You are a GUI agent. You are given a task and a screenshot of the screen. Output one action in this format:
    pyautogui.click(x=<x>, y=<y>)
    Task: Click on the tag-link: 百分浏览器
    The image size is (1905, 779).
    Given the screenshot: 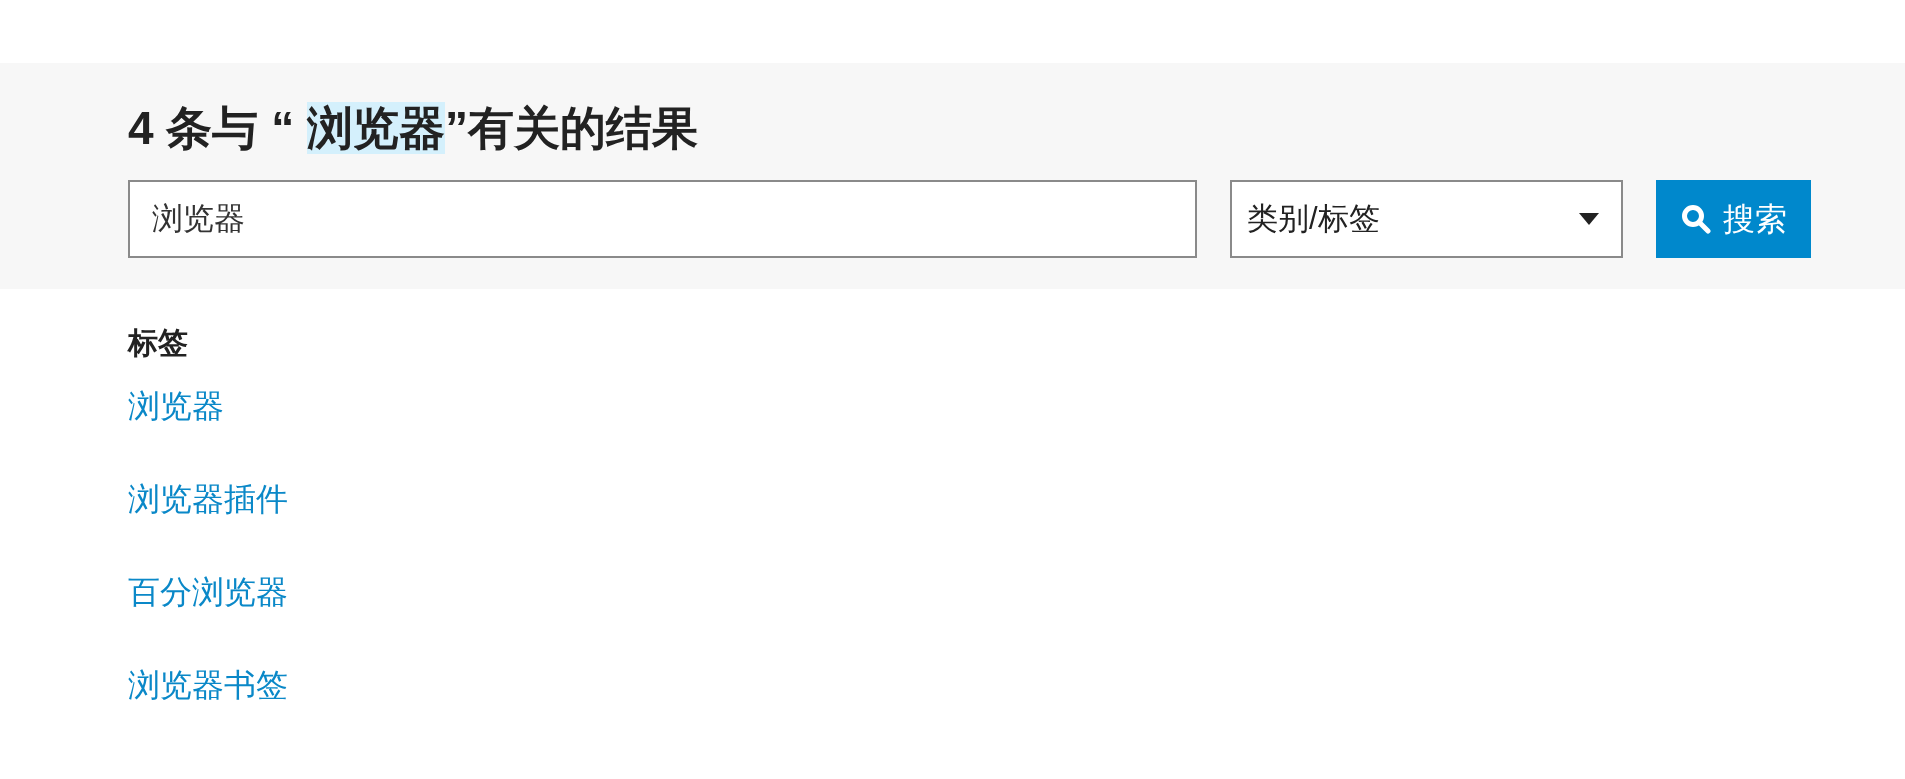 What is the action you would take?
    pyautogui.click(x=208, y=592)
    